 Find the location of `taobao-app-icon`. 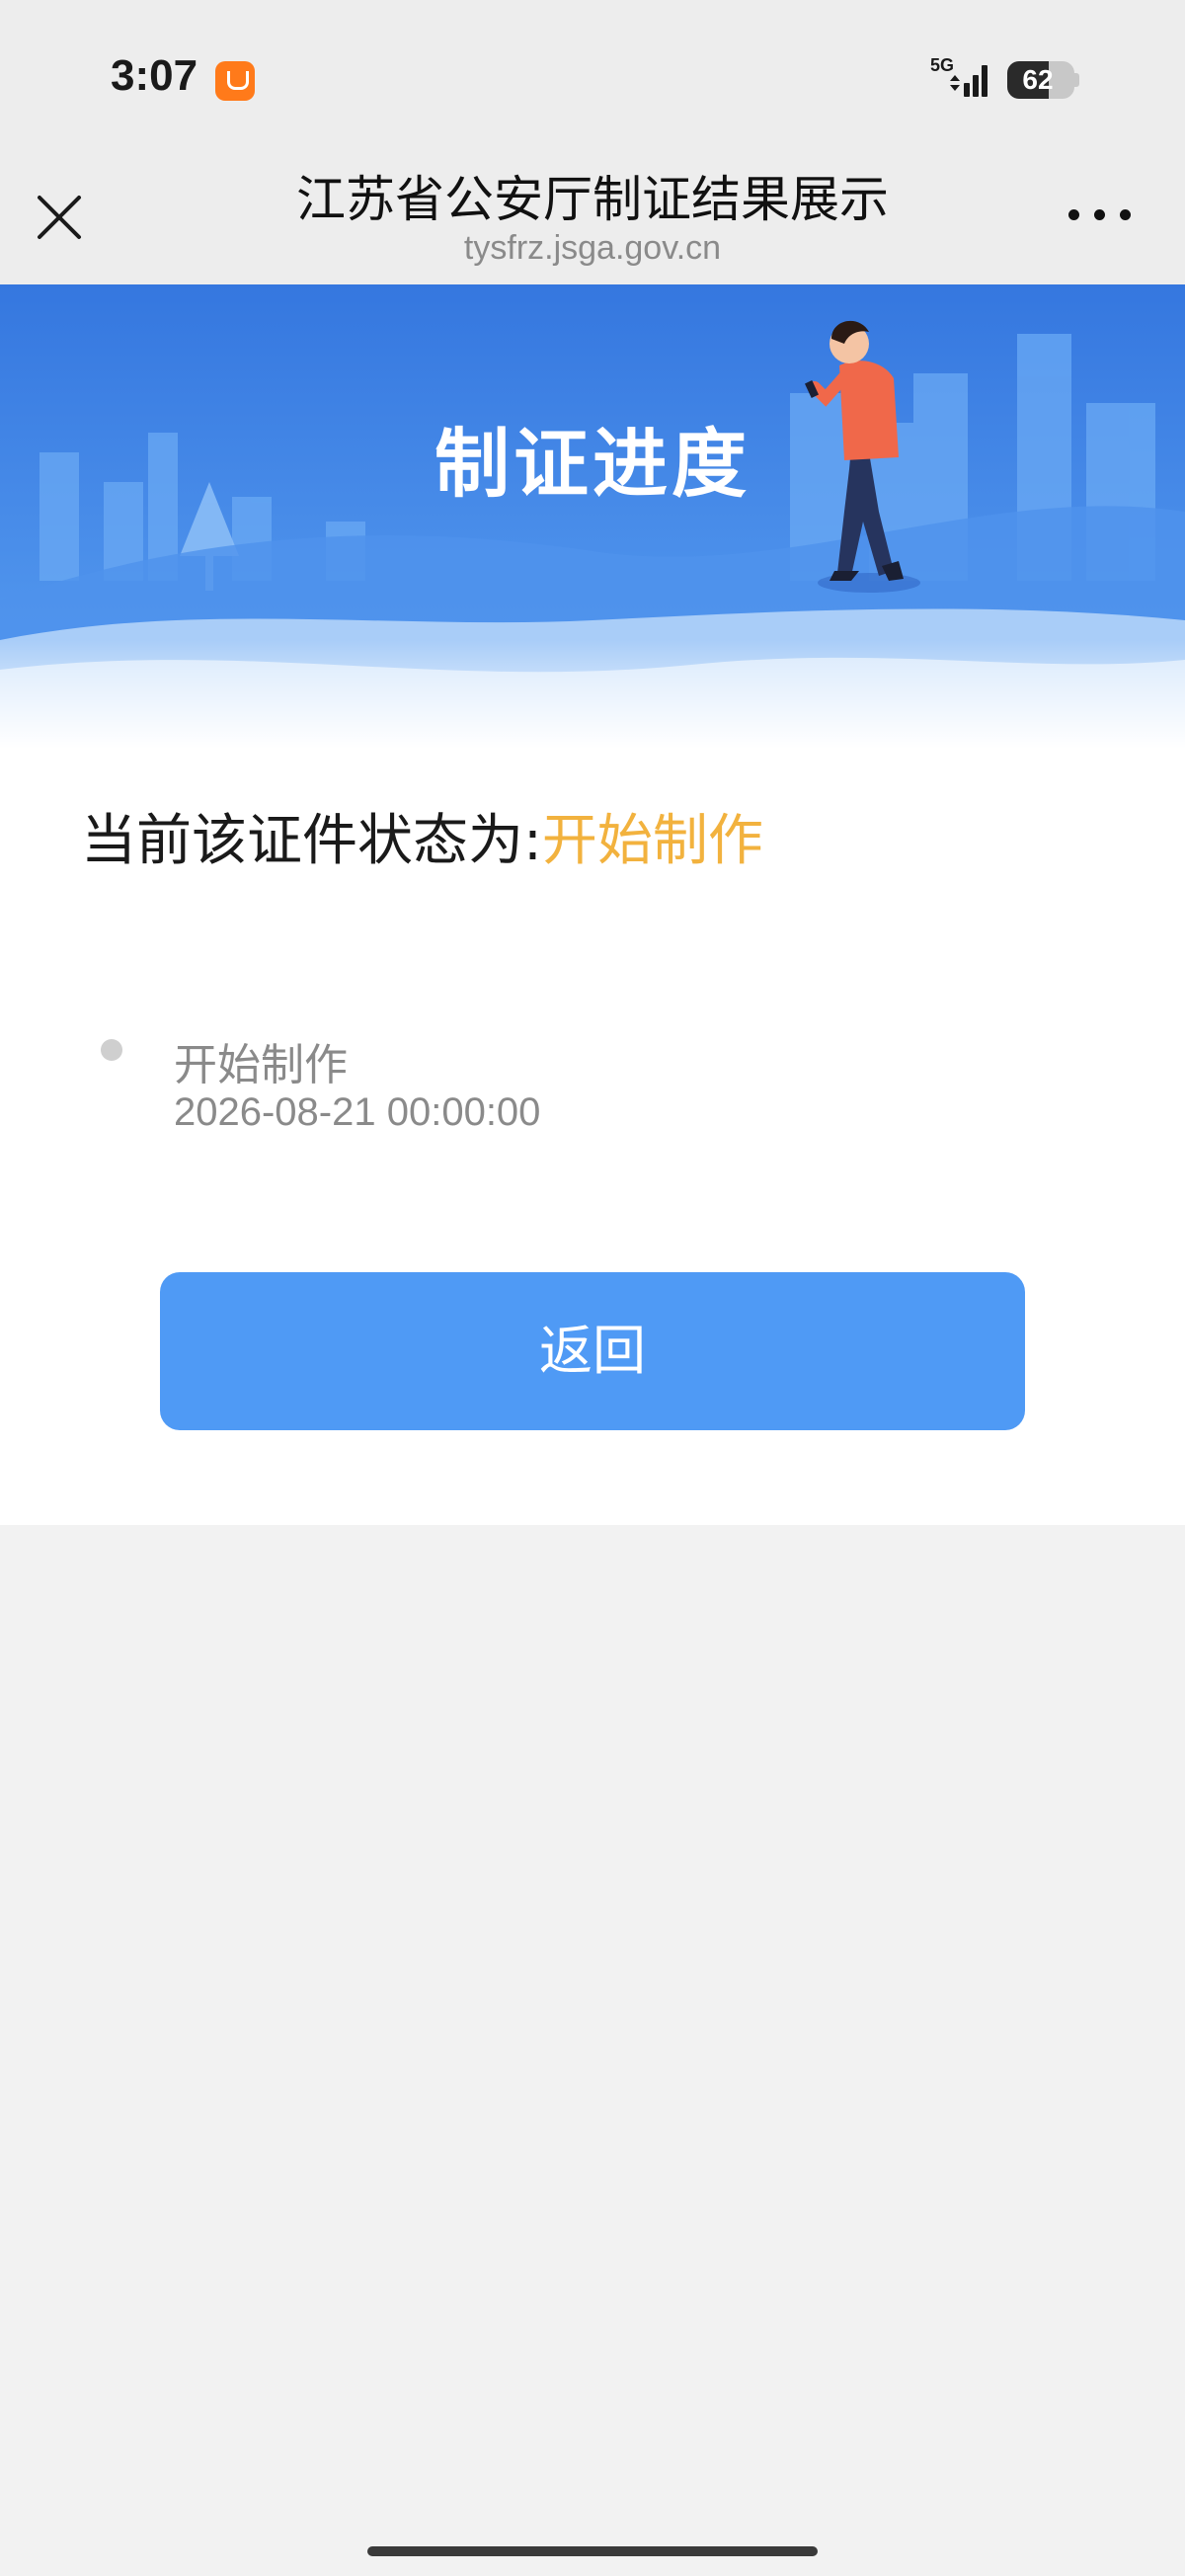

taobao-app-icon is located at coordinates (235, 81).